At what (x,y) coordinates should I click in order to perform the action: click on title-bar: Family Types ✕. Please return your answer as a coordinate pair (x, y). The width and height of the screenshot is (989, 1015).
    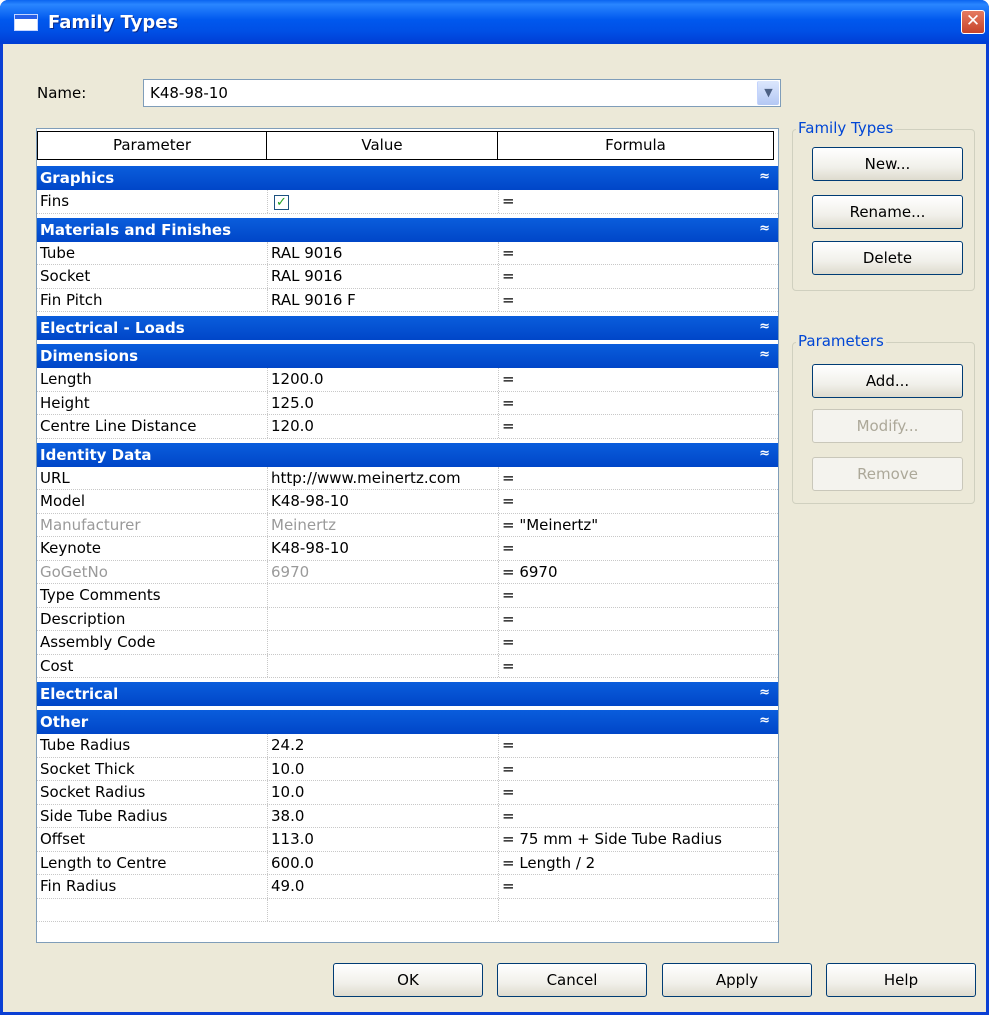
    Looking at the image, I should click on (494, 22).